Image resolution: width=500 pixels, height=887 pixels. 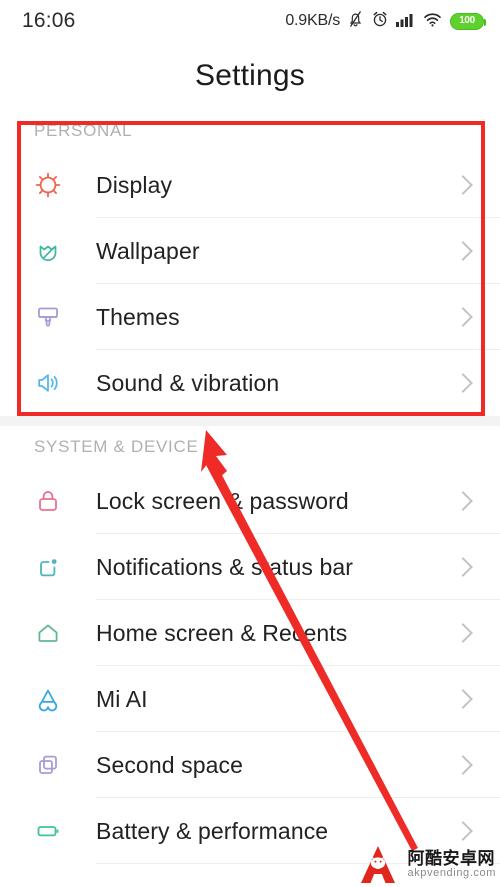 What do you see at coordinates (224, 566) in the screenshot?
I see `settings-row-label: Notifications & status bar` at bounding box center [224, 566].